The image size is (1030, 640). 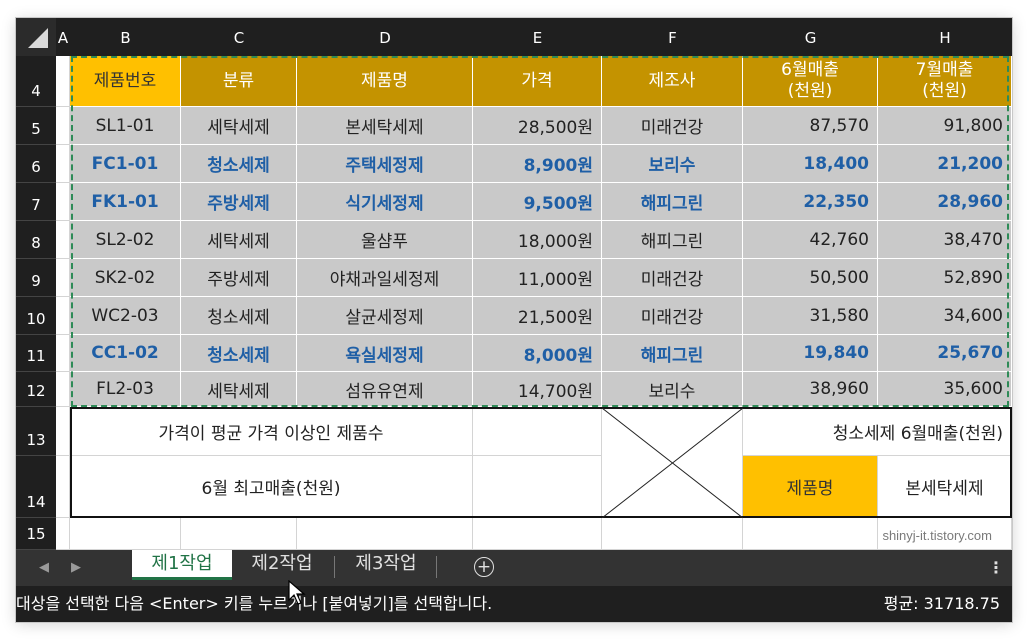 What do you see at coordinates (36, 278) in the screenshot?
I see `row-header-9: 9` at bounding box center [36, 278].